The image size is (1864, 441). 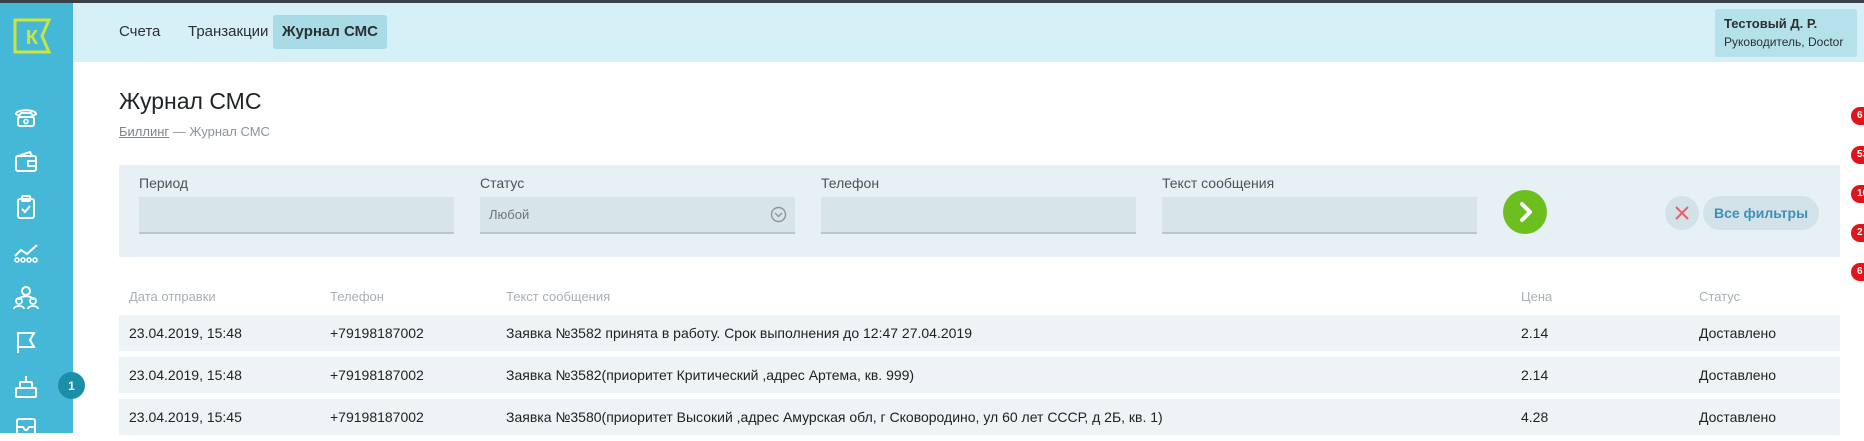 I want to click on user-role: Руководитель, Doctor, so click(x=1784, y=42).